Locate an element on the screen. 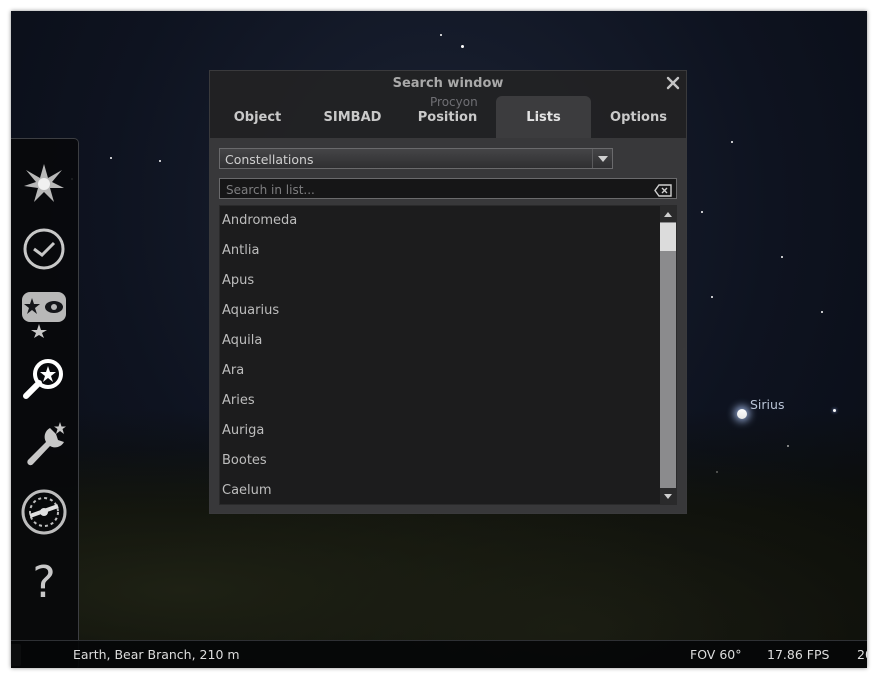 The width and height of the screenshot is (886, 686). list-scrollbar is located at coordinates (668, 355).